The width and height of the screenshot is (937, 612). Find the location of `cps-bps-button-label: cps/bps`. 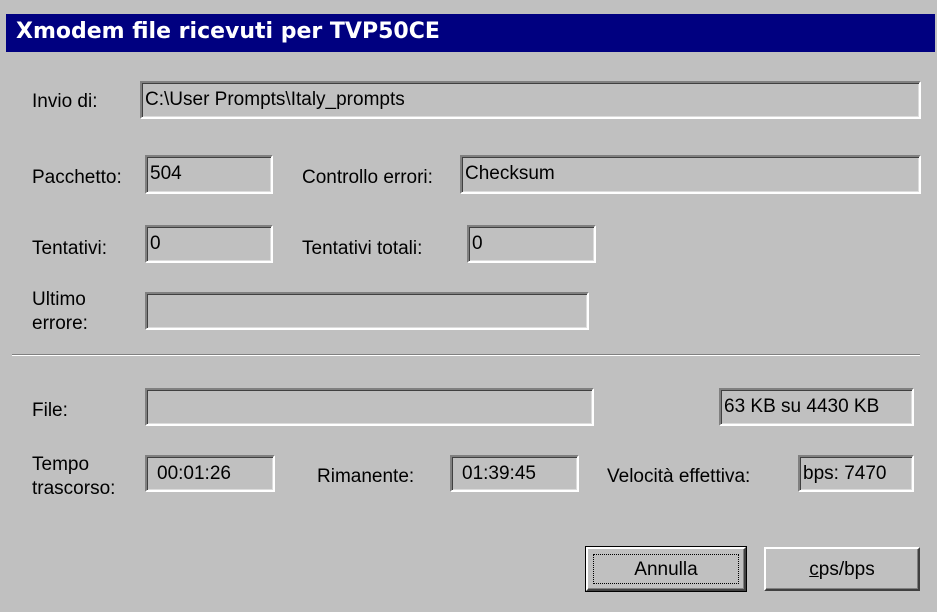

cps-bps-button-label: cps/bps is located at coordinates (842, 570).